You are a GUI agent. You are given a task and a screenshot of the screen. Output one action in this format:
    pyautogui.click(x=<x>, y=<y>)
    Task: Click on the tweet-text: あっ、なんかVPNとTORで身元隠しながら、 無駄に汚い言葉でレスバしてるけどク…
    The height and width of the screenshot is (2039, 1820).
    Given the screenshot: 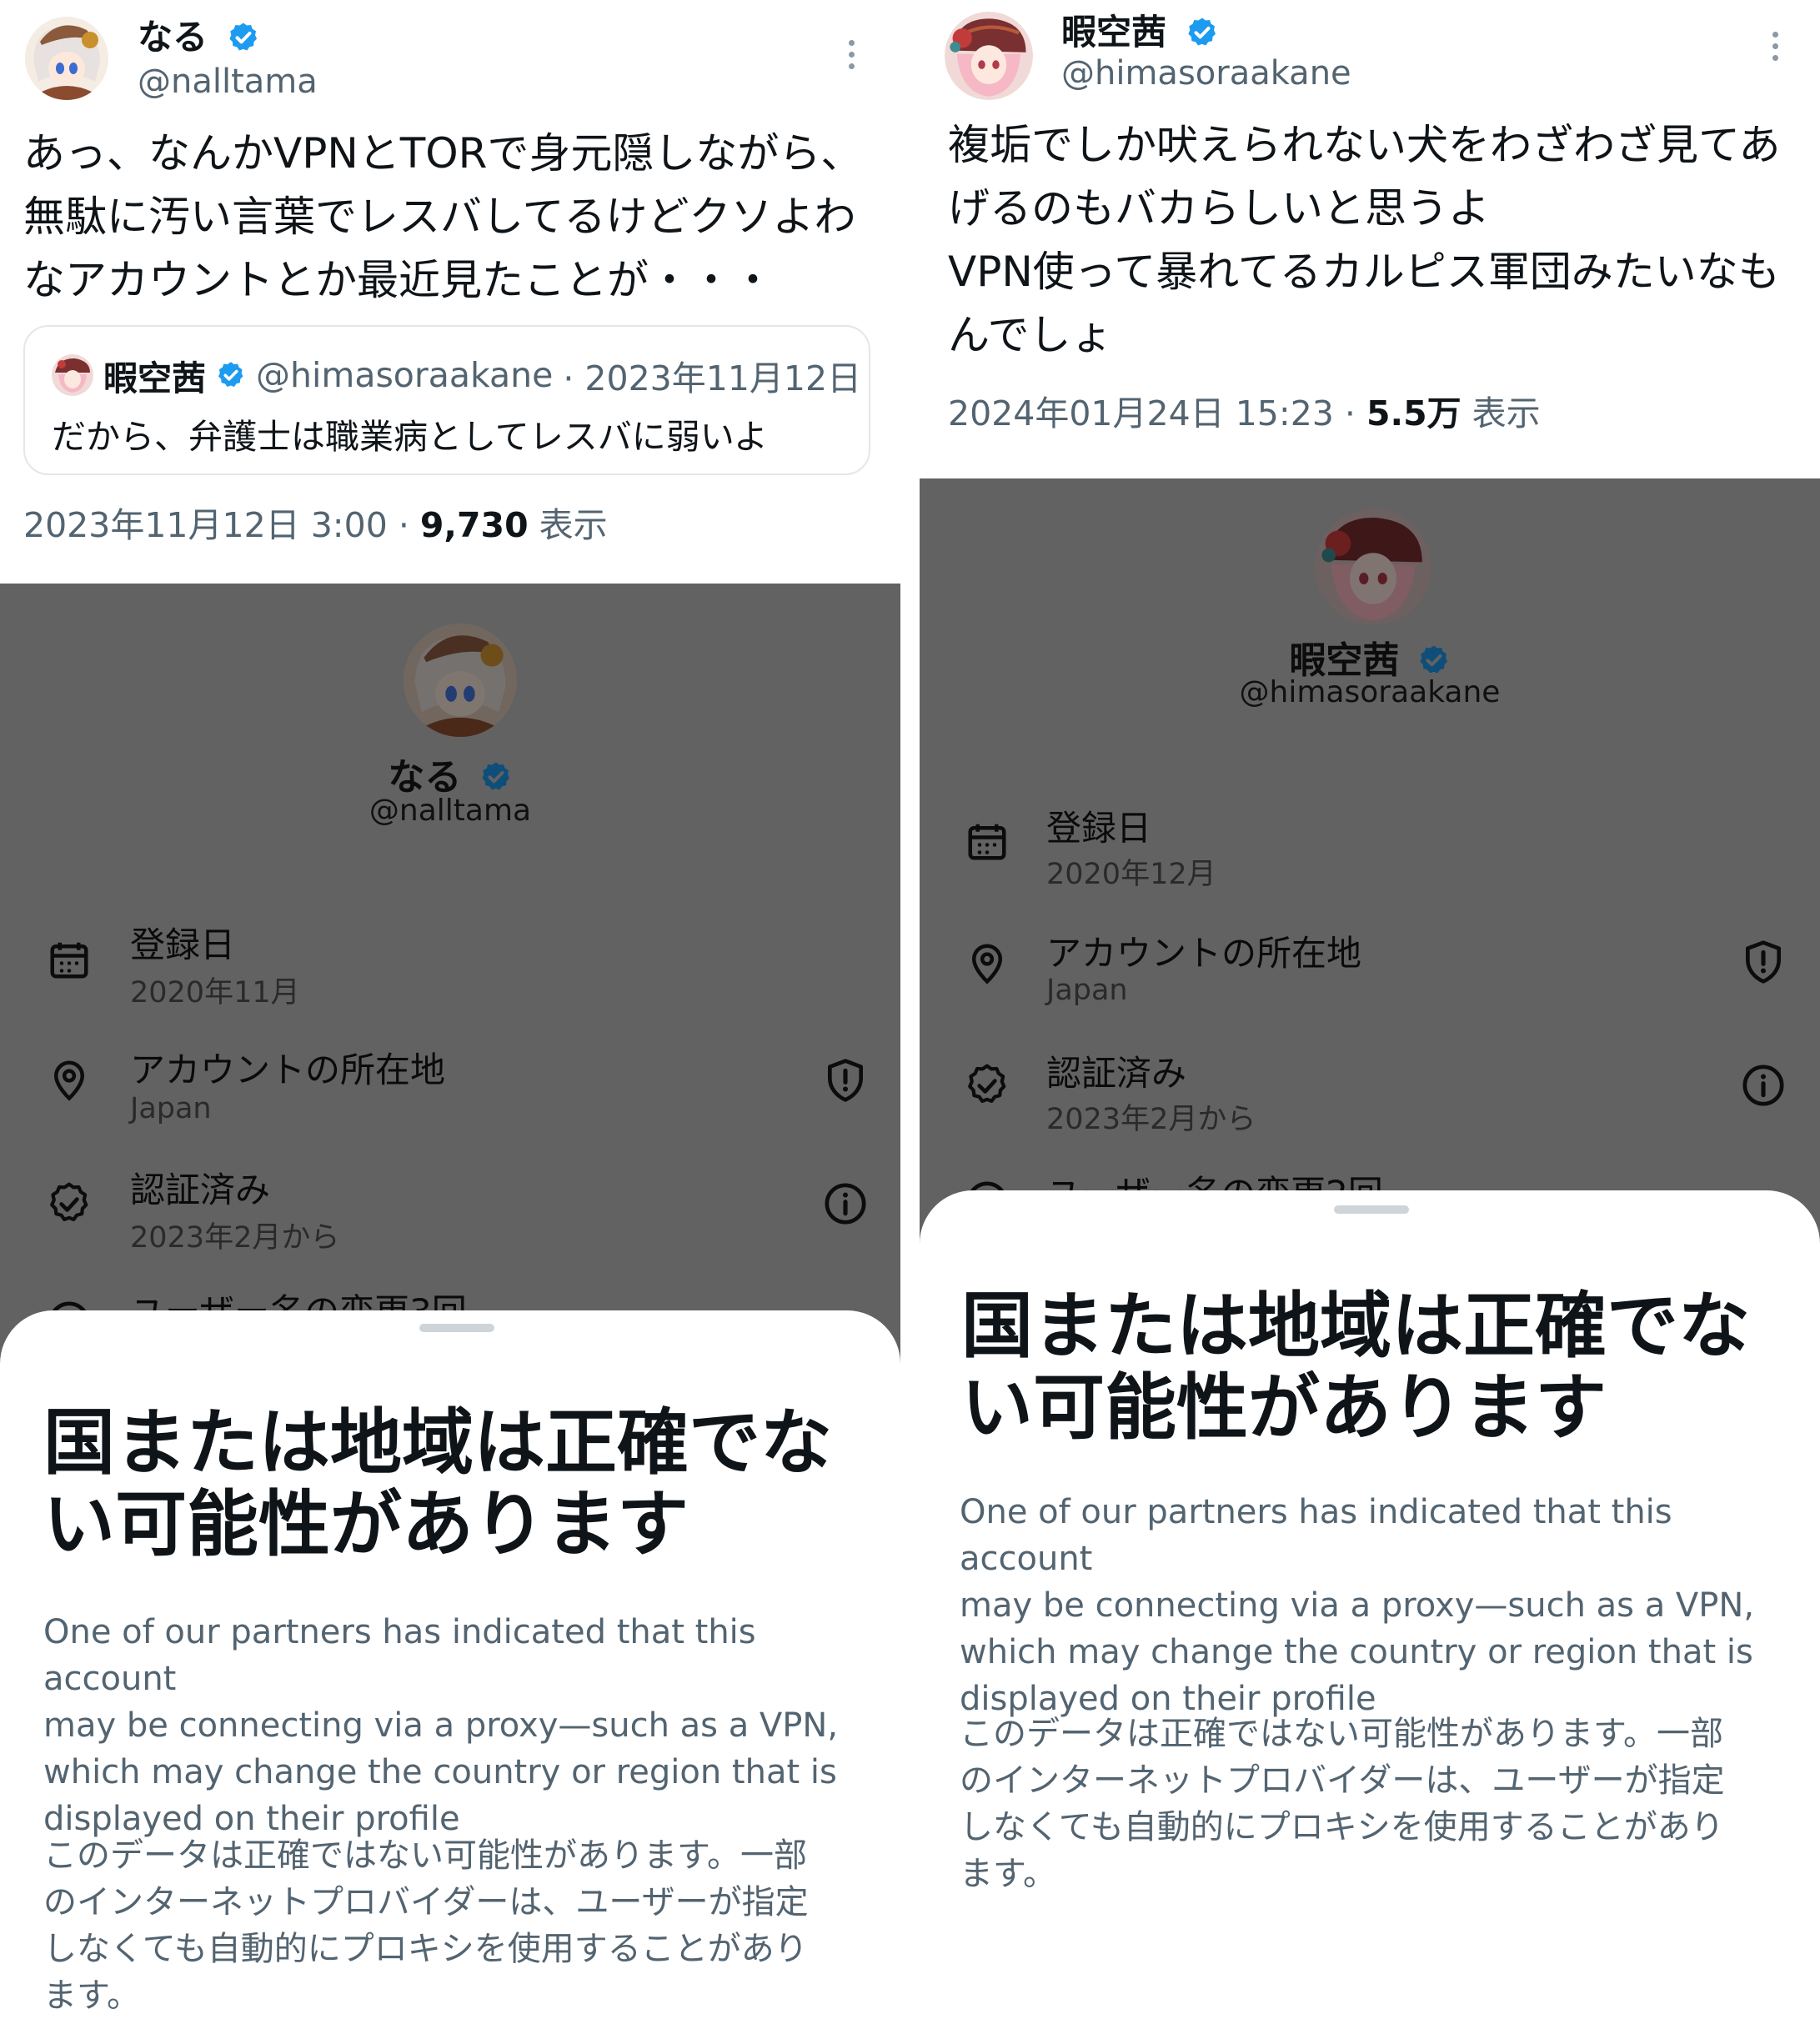 What is the action you would take?
    pyautogui.click(x=443, y=216)
    